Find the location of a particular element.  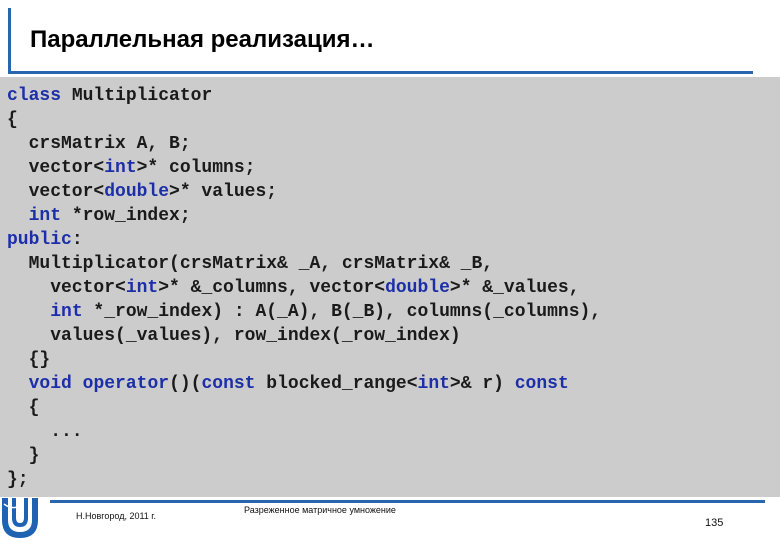

code-line: int *row_index; is located at coordinates (304, 216).